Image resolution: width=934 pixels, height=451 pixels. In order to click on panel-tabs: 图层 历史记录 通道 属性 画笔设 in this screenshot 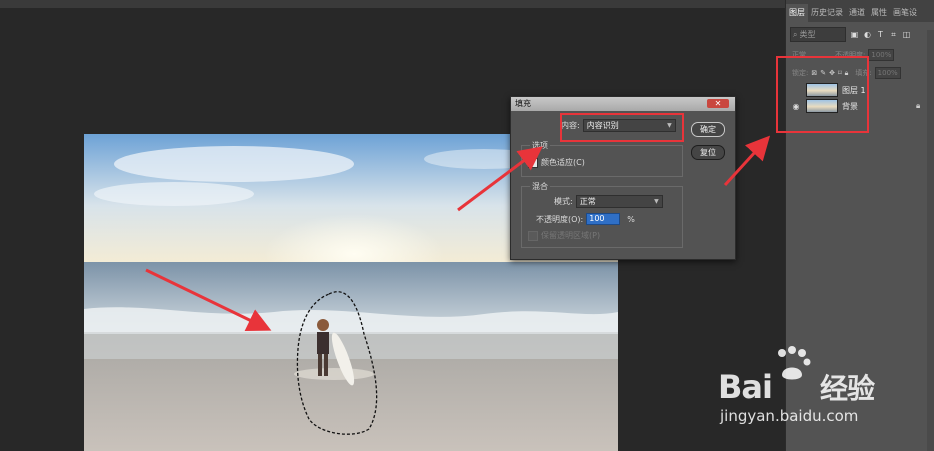, I will do `click(860, 11)`.